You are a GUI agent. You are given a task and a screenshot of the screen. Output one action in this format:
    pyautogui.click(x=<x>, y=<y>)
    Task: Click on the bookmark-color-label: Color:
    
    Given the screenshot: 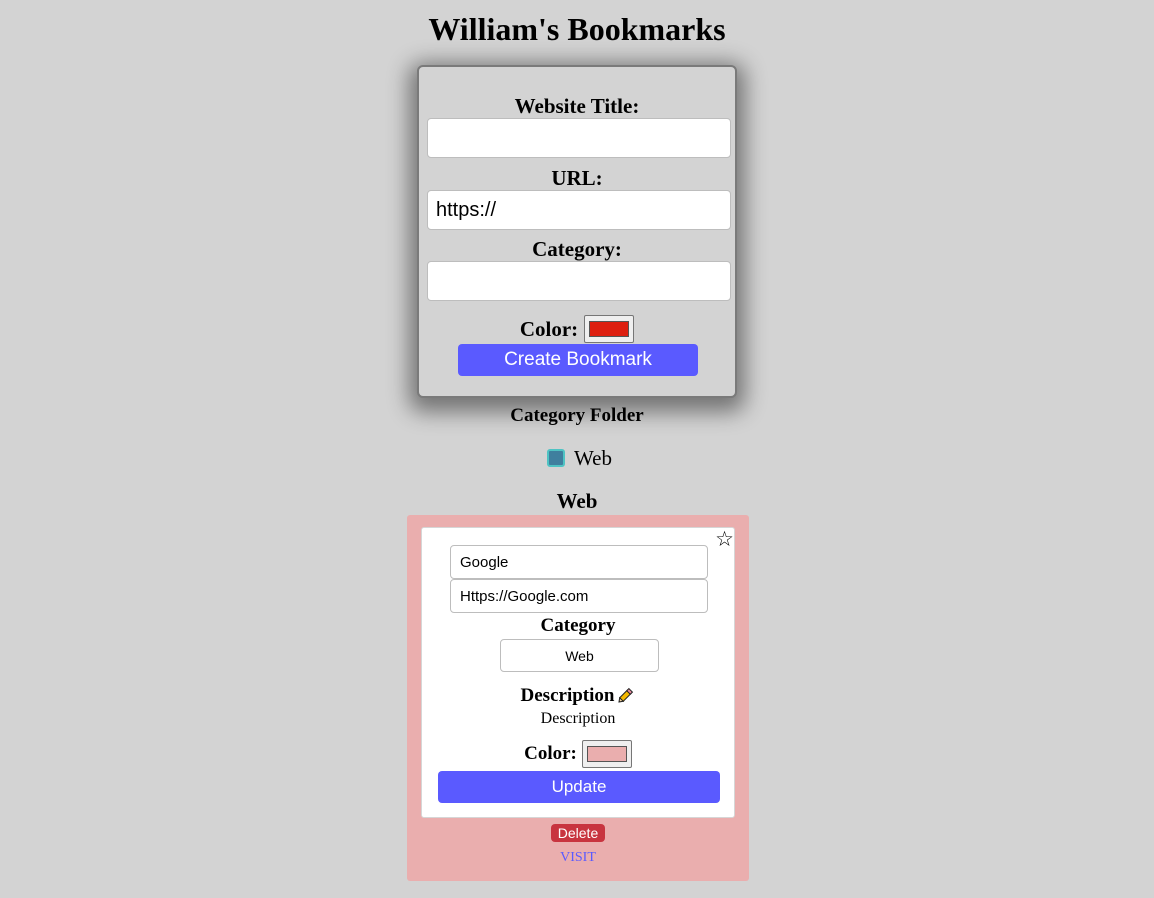 What is the action you would take?
    pyautogui.click(x=550, y=753)
    